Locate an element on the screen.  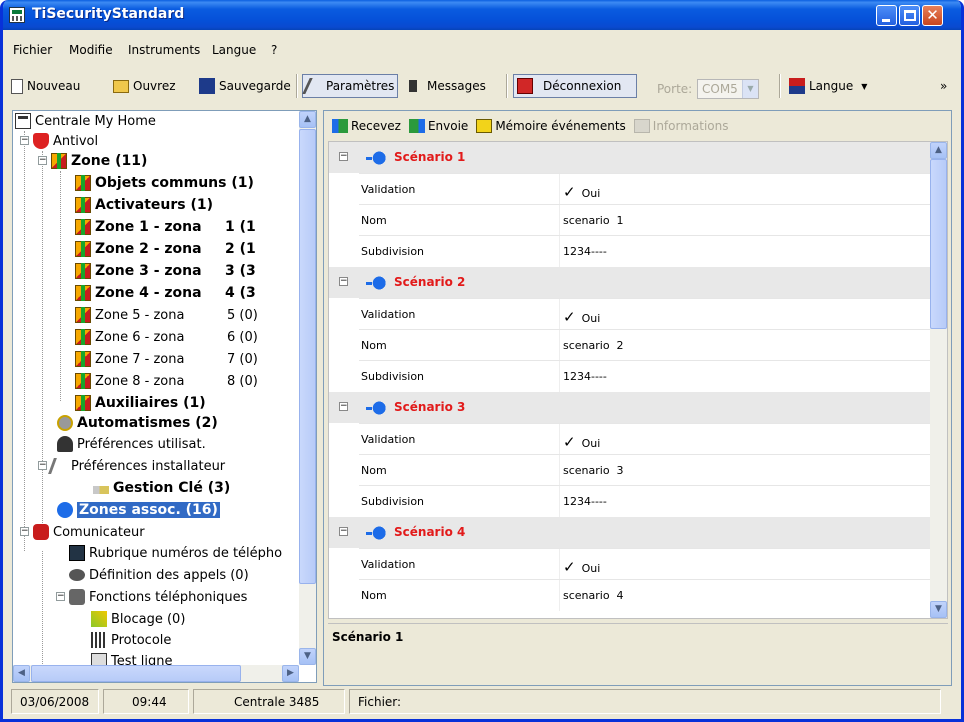
tree-node-zone-item: Zone 8 - zona 8 (0) is located at coordinates (166, 381).